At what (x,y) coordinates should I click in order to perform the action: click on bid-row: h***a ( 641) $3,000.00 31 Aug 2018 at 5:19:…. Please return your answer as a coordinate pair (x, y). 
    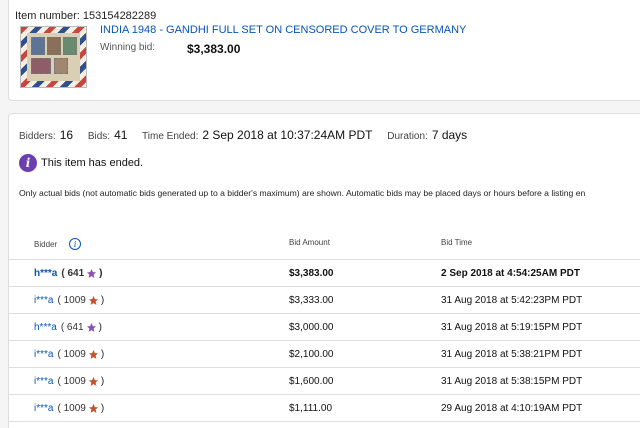
    Looking at the image, I should click on (324, 327).